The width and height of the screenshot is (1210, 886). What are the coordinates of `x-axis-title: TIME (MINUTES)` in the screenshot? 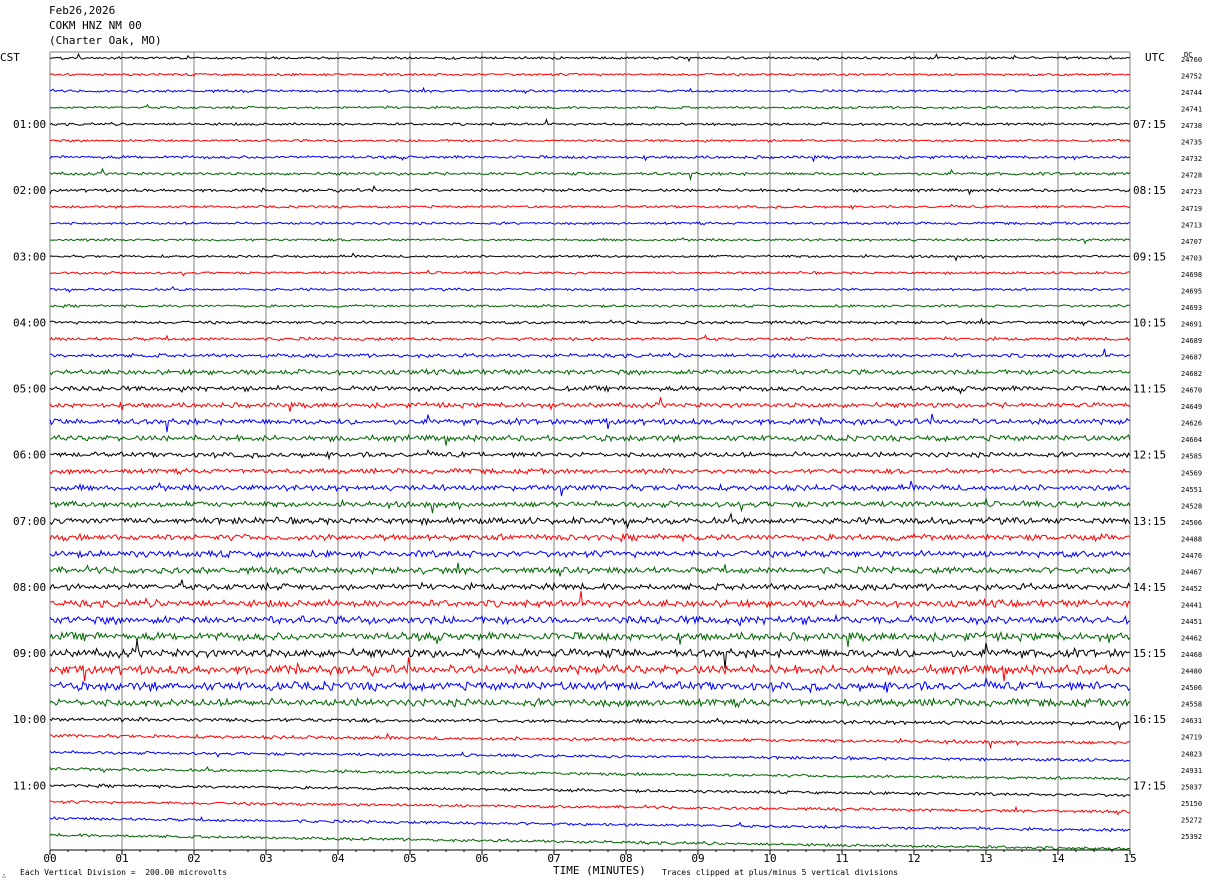 It's located at (599, 870).